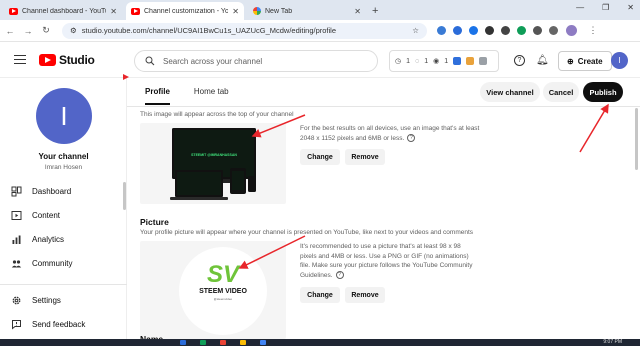  I want to click on annotation-arrow-publish, so click(594, 128).